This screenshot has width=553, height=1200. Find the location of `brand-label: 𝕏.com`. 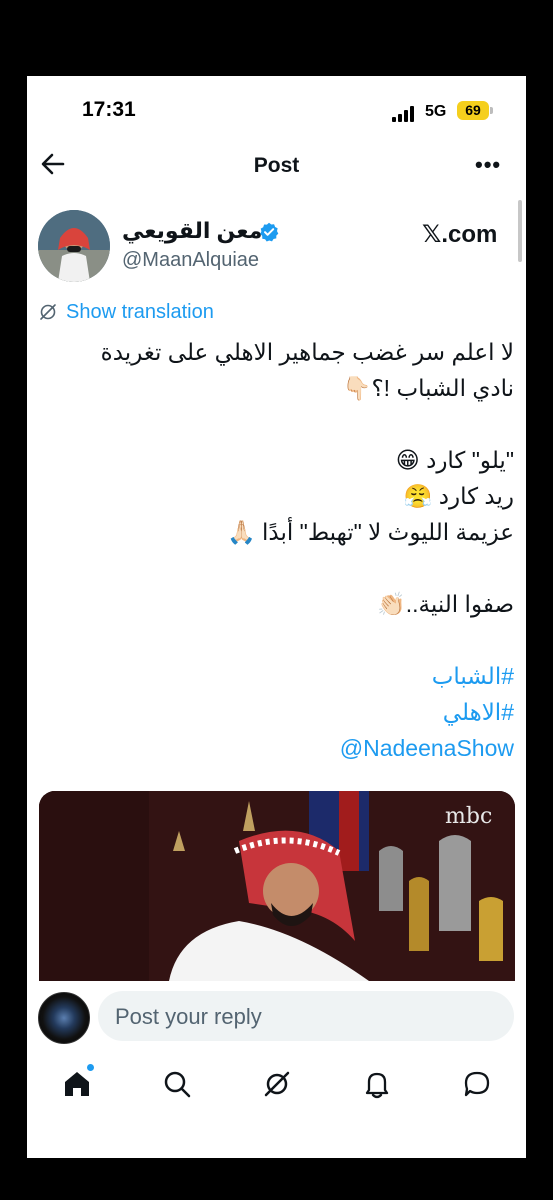

brand-label: 𝕏.com is located at coordinates (460, 234).